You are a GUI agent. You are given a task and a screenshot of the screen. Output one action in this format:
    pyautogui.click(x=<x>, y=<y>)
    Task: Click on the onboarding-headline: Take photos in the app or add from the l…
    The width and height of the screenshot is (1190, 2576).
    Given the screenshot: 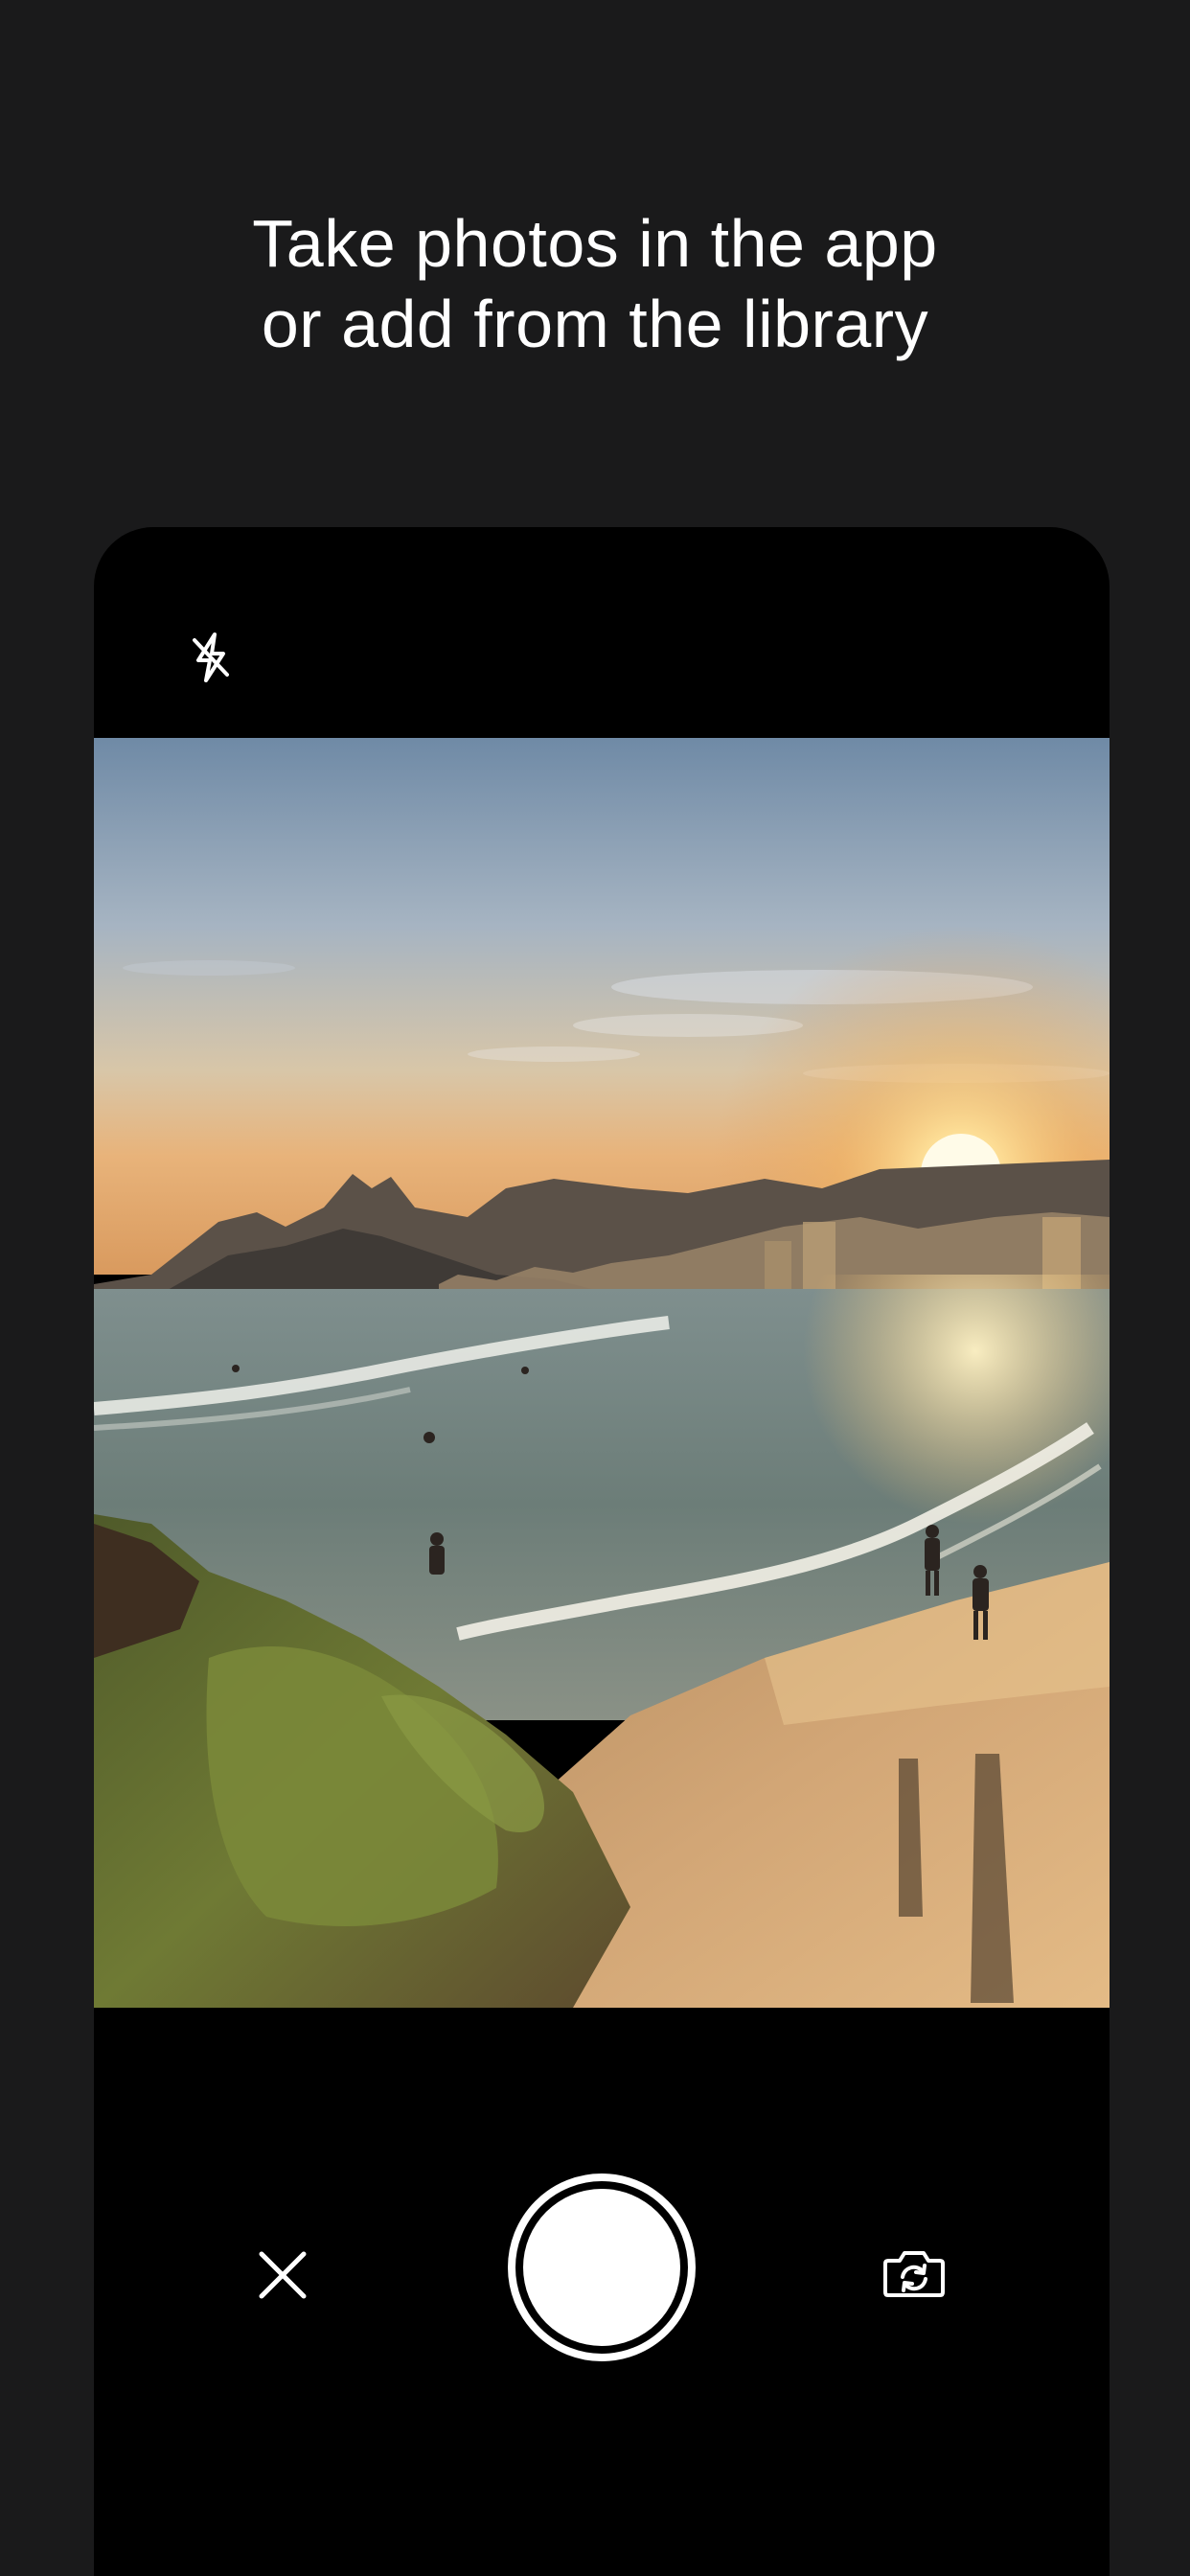 What is the action you would take?
    pyautogui.click(x=595, y=283)
    